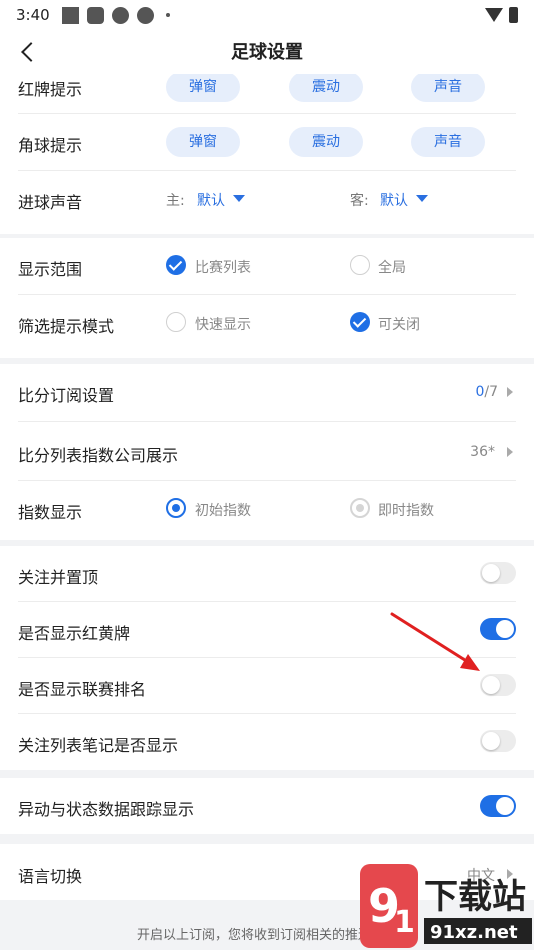  What do you see at coordinates (50, 202) in the screenshot?
I see `goal-sound-label: 进球声音` at bounding box center [50, 202].